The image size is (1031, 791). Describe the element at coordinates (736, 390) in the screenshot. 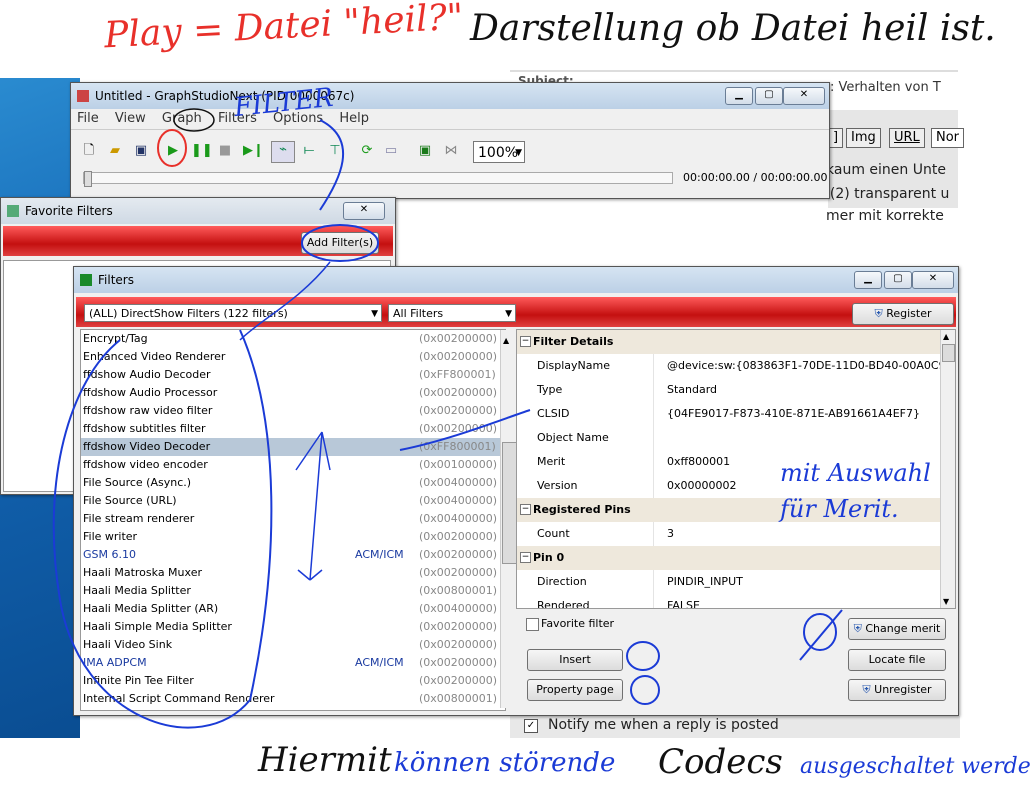

I see `prop-type: Type Standard` at that location.